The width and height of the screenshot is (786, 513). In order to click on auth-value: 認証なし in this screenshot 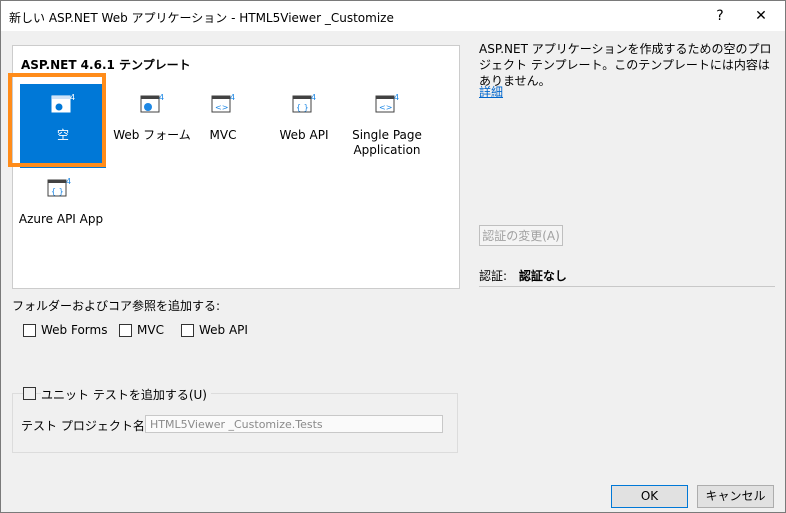, I will do `click(542, 276)`.